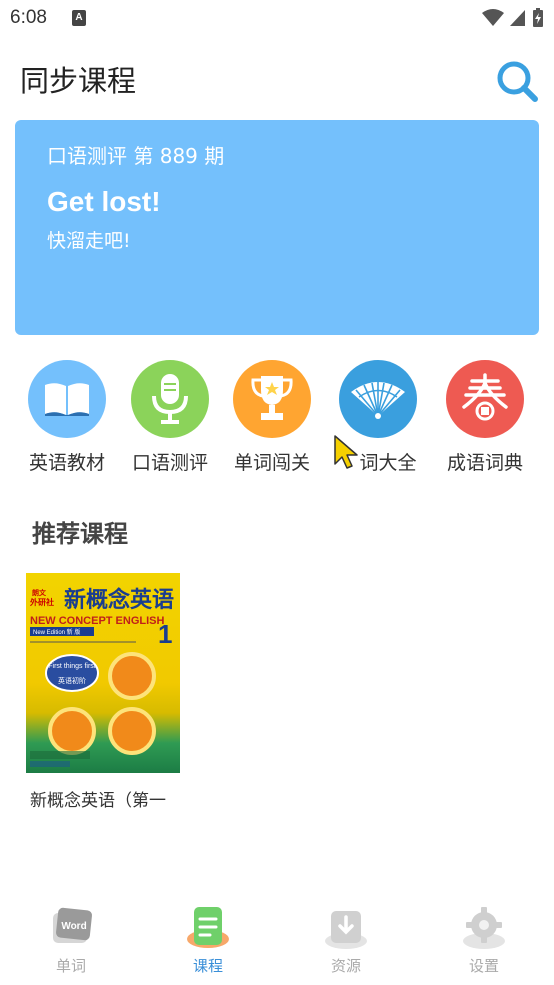 This screenshot has height=985, width=554. What do you see at coordinates (538, 17) in the screenshot?
I see `battery-icon` at bounding box center [538, 17].